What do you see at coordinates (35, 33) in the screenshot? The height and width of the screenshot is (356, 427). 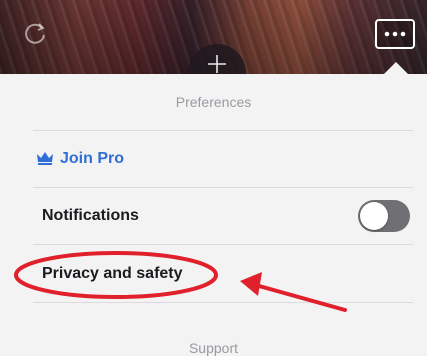 I see `refresh-icon` at bounding box center [35, 33].